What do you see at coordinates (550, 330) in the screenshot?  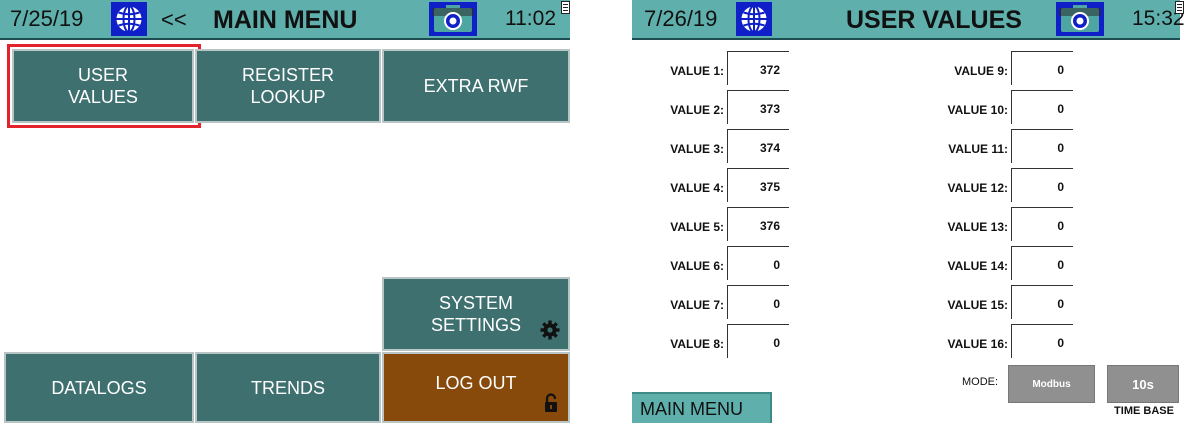 I see `gear-icon` at bounding box center [550, 330].